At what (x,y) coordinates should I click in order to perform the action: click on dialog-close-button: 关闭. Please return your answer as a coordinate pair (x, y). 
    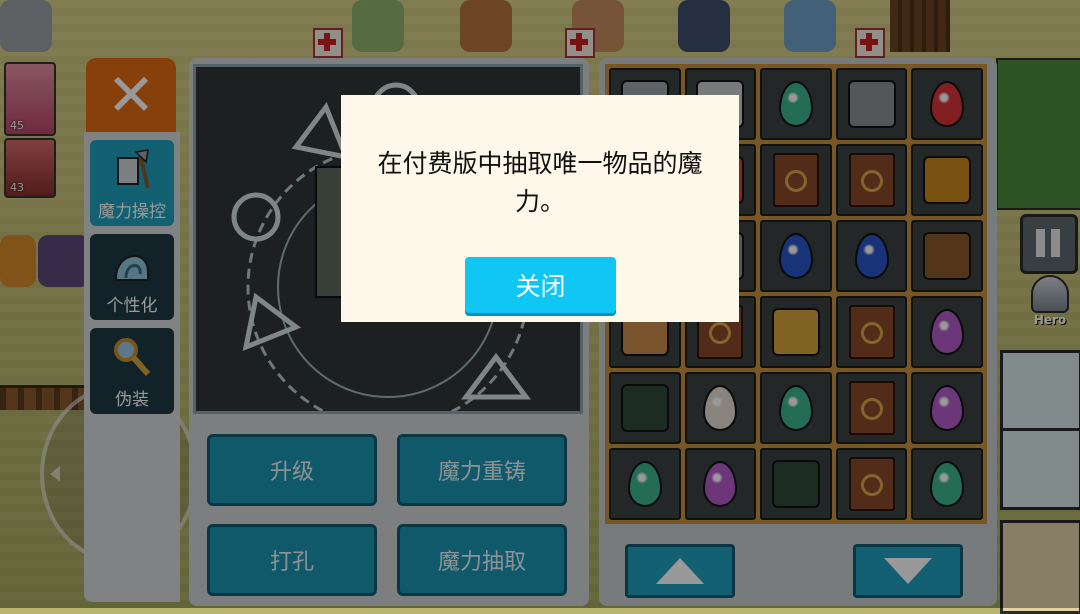
    Looking at the image, I should click on (540, 285).